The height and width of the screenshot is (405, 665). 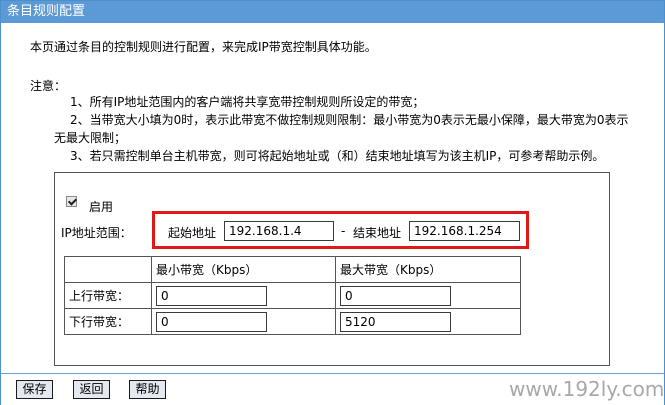 I want to click on download-min-input, so click(x=211, y=322).